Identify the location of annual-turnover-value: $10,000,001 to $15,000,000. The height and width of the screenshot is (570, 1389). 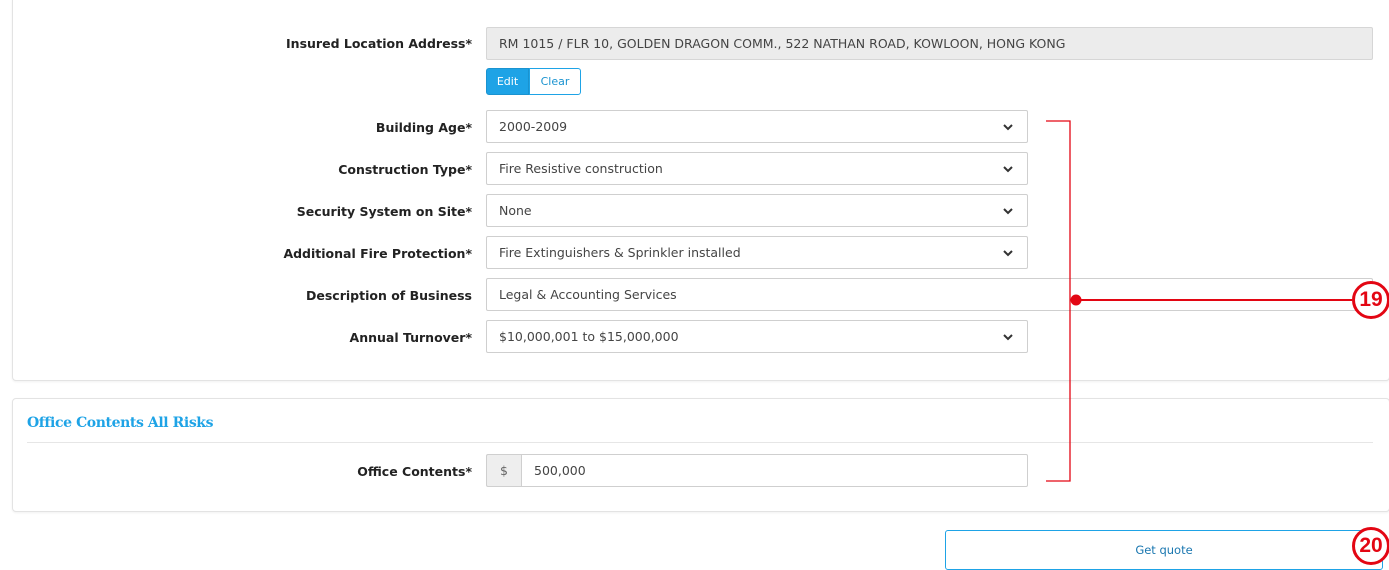
(589, 336).